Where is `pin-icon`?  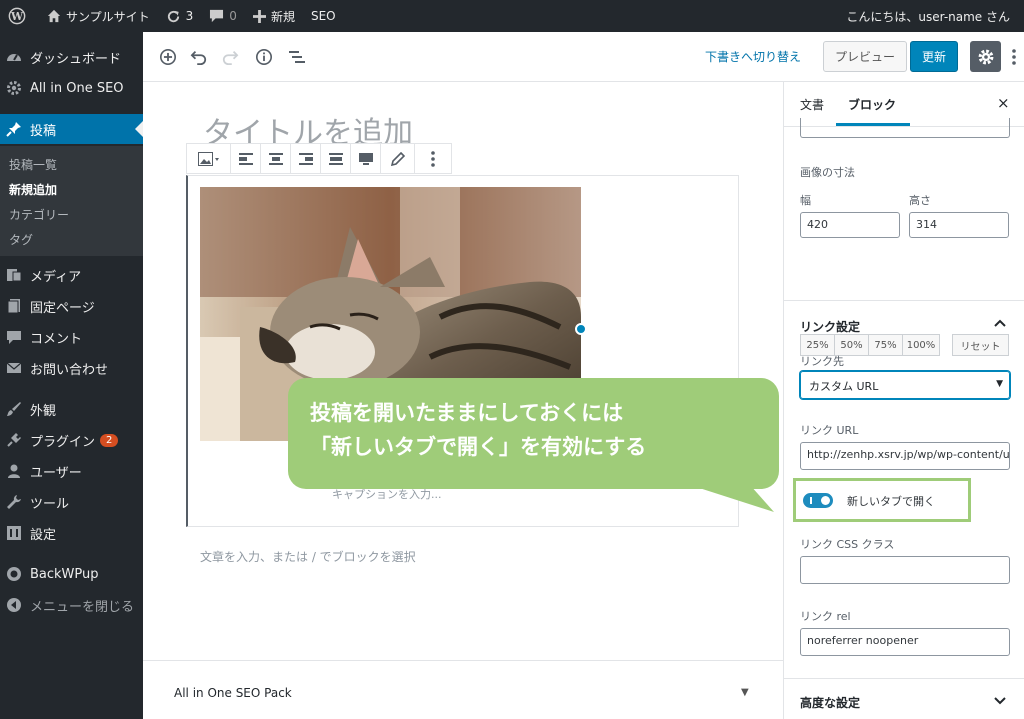 pin-icon is located at coordinates (14, 129).